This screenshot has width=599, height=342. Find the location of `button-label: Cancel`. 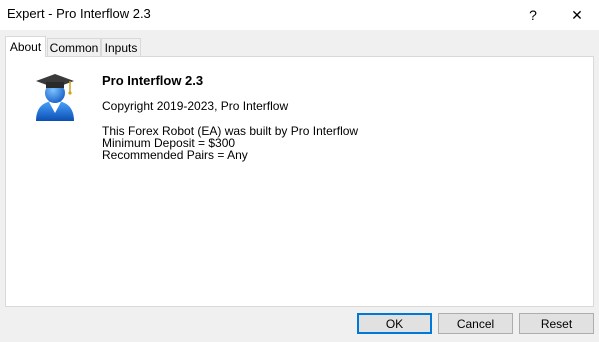

button-label: Cancel is located at coordinates (475, 323).